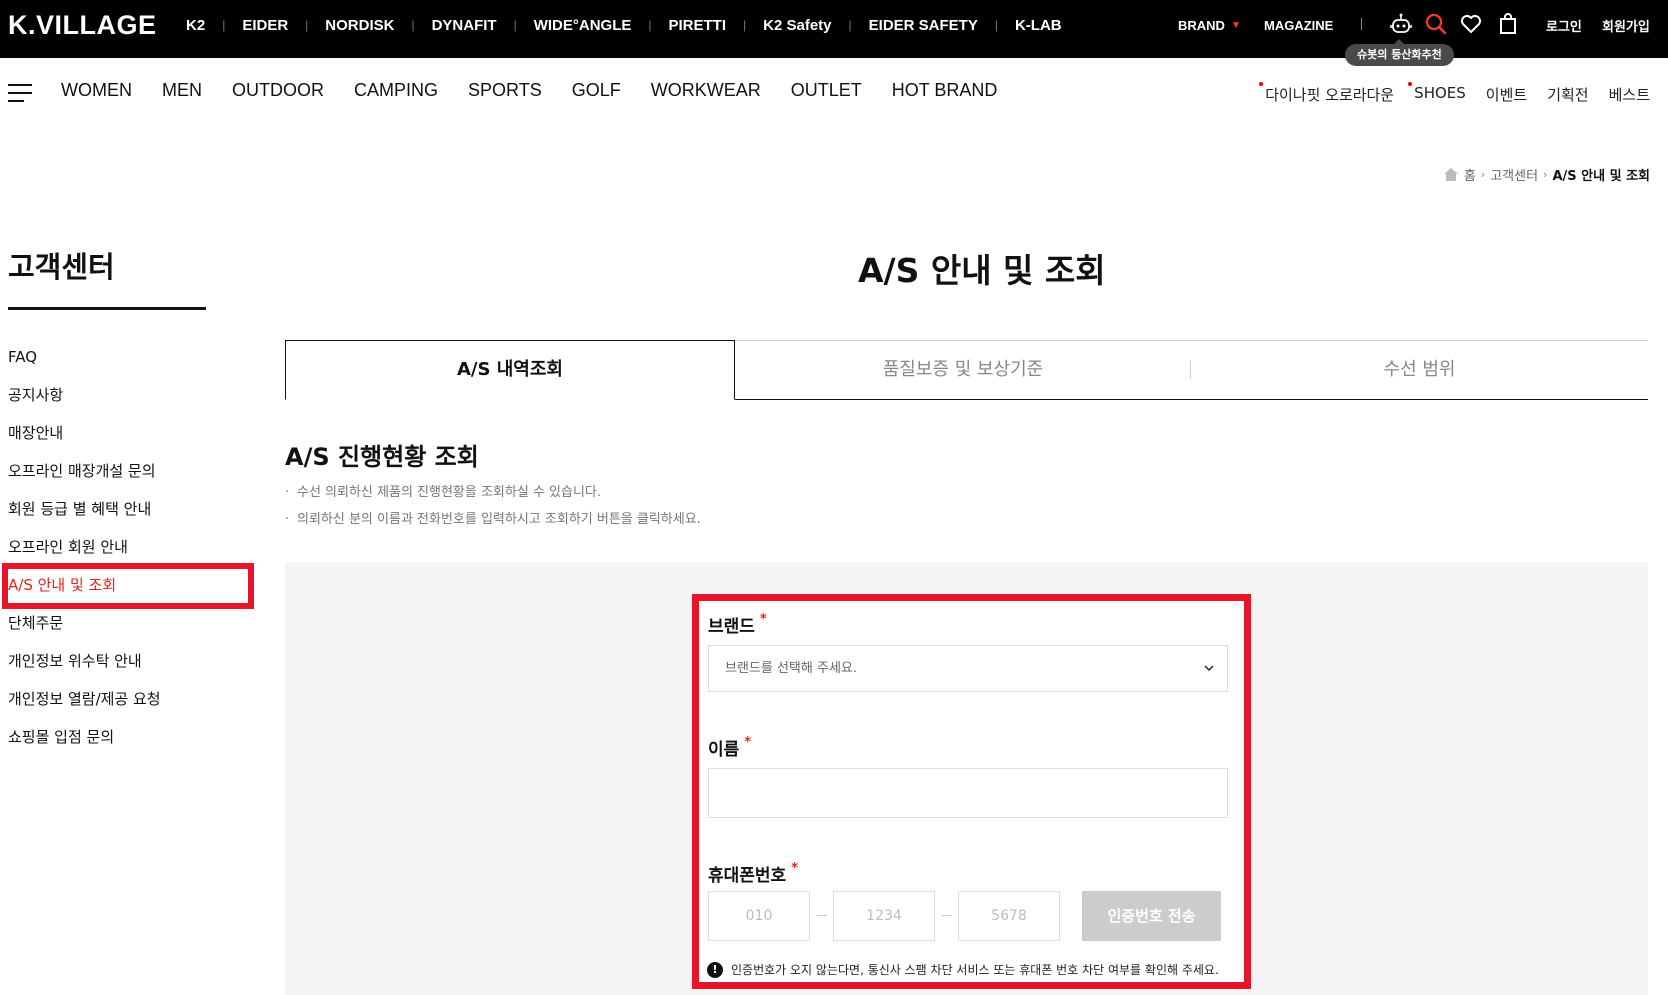 The image size is (1668, 995). What do you see at coordinates (96, 90) in the screenshot?
I see `category-women: WOMEN` at bounding box center [96, 90].